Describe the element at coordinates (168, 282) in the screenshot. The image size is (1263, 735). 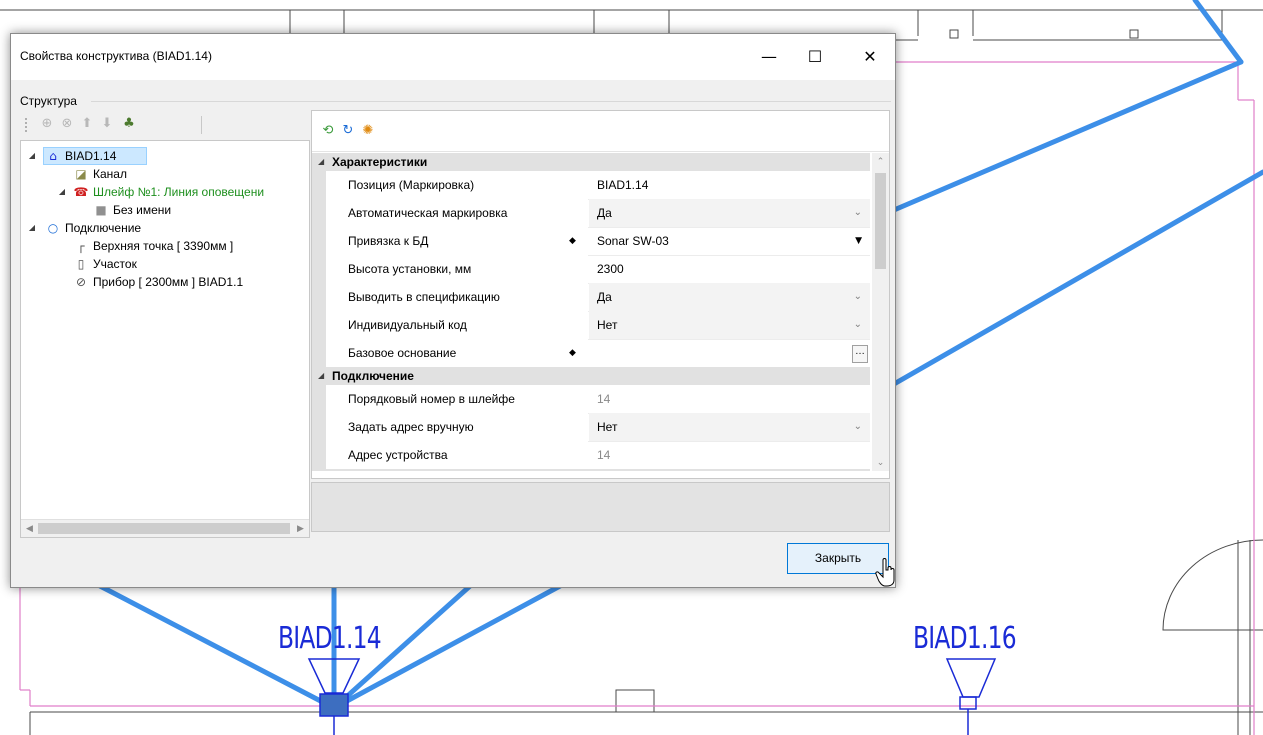
I see `tree-item-label: Прибор [ 2300мм ] BIAD1.1` at that location.